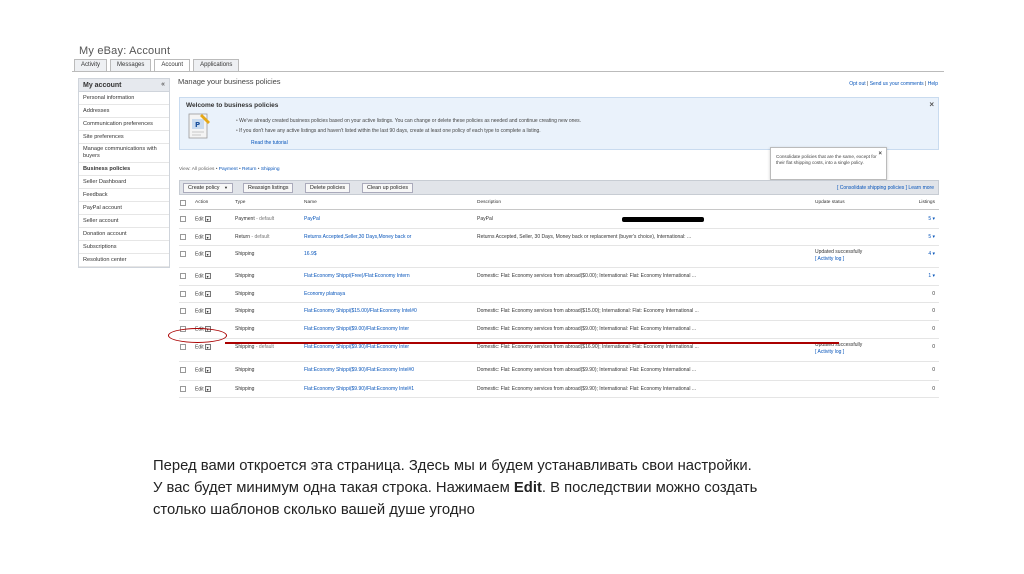  What do you see at coordinates (270, 169) in the screenshot?
I see `view-shipping-link: Shipping` at bounding box center [270, 169].